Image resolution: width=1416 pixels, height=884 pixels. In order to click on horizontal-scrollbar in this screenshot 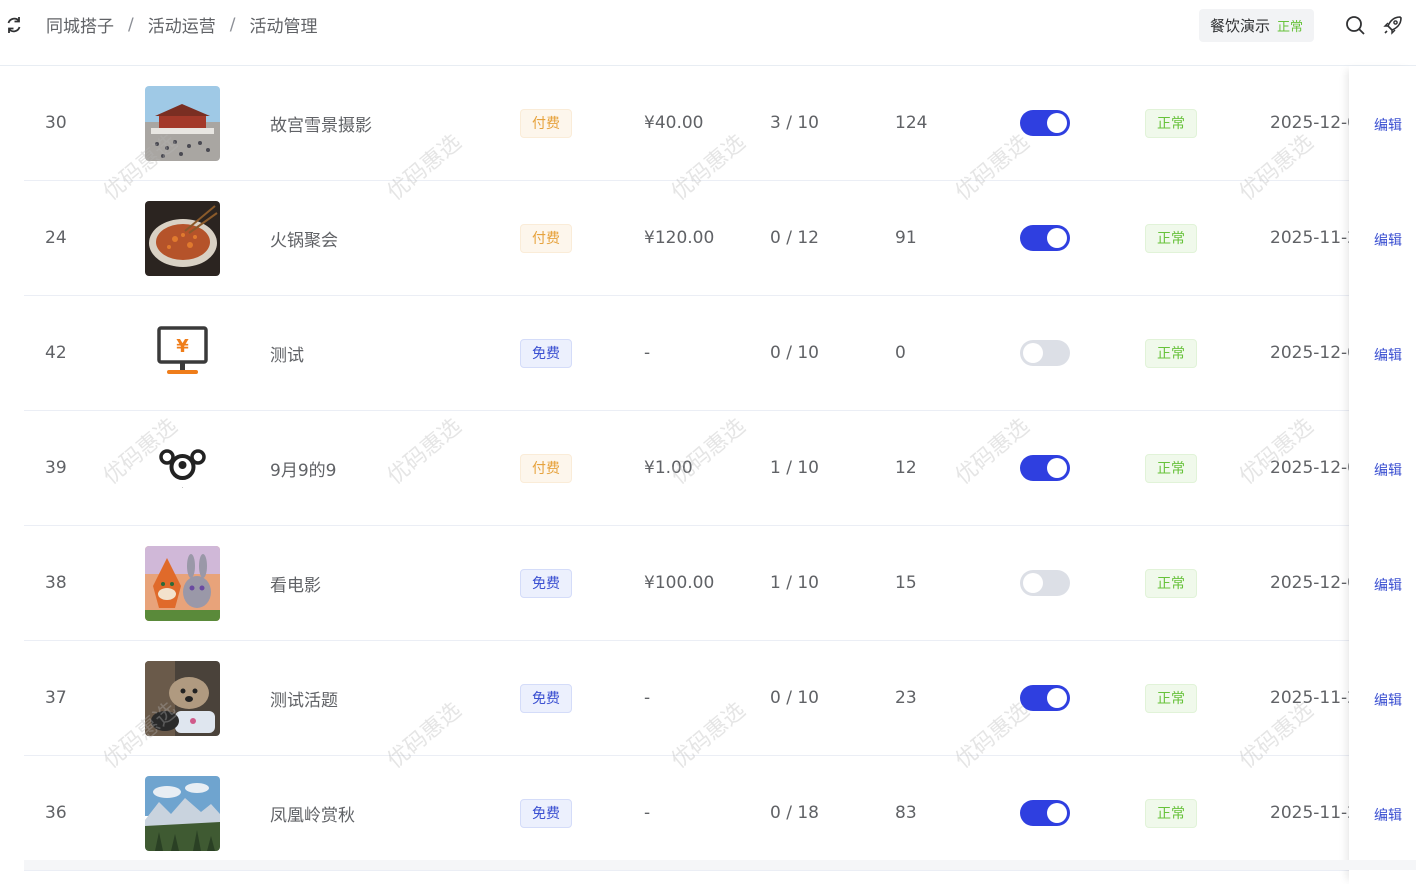, I will do `click(720, 865)`.